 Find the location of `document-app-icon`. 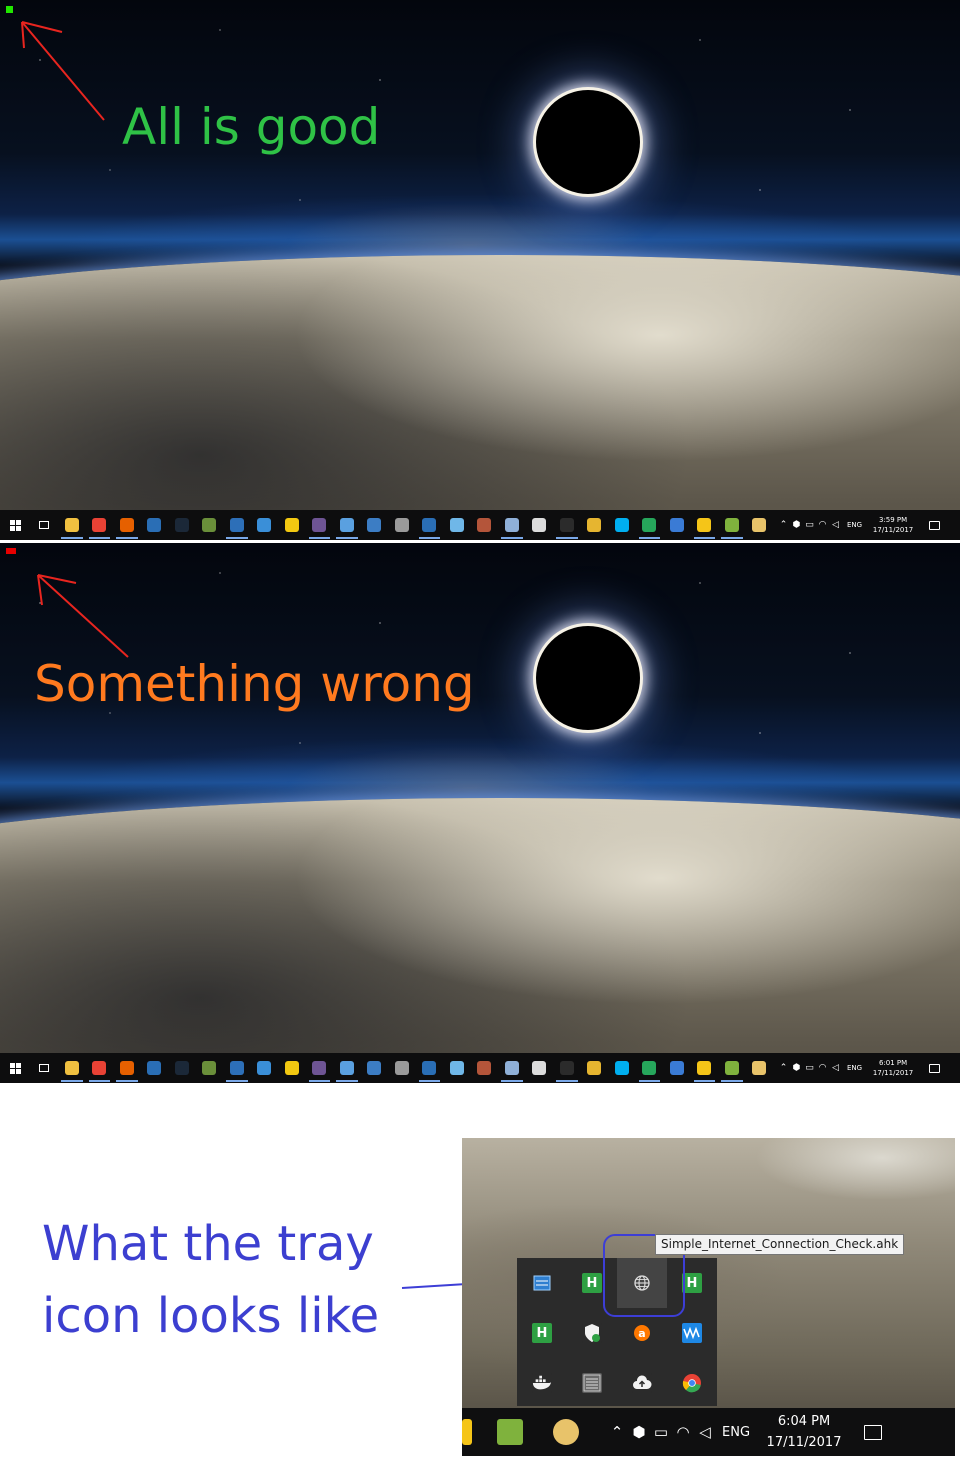

document-app-icon is located at coordinates (511, 1068).